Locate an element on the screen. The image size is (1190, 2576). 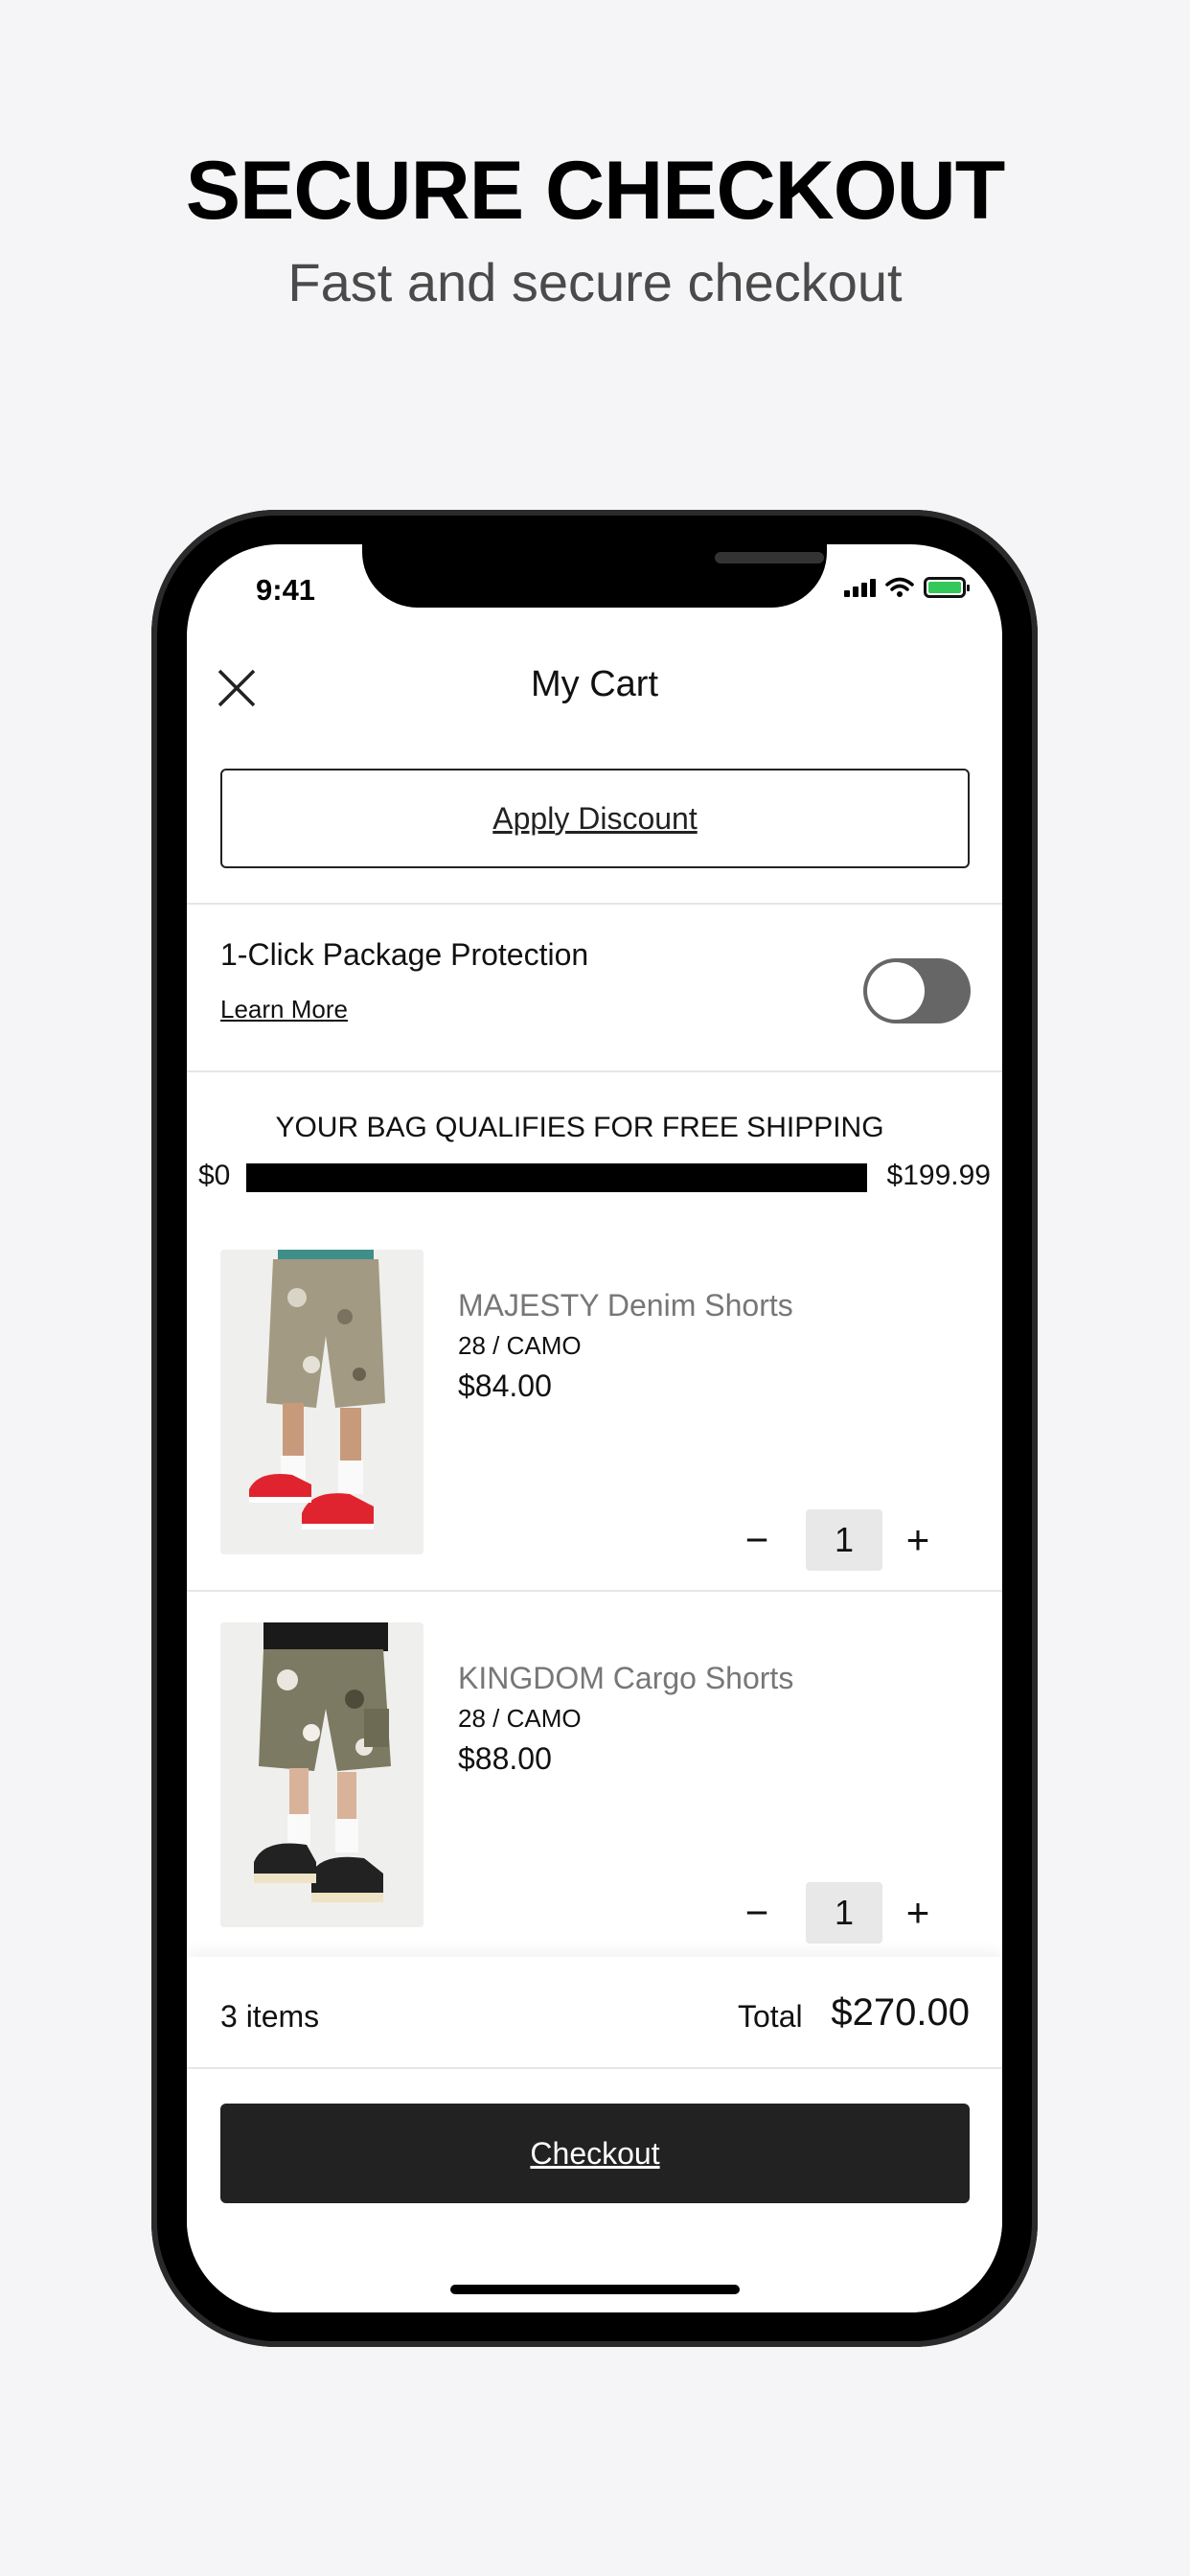
item-price: $84.00 is located at coordinates (505, 1385).